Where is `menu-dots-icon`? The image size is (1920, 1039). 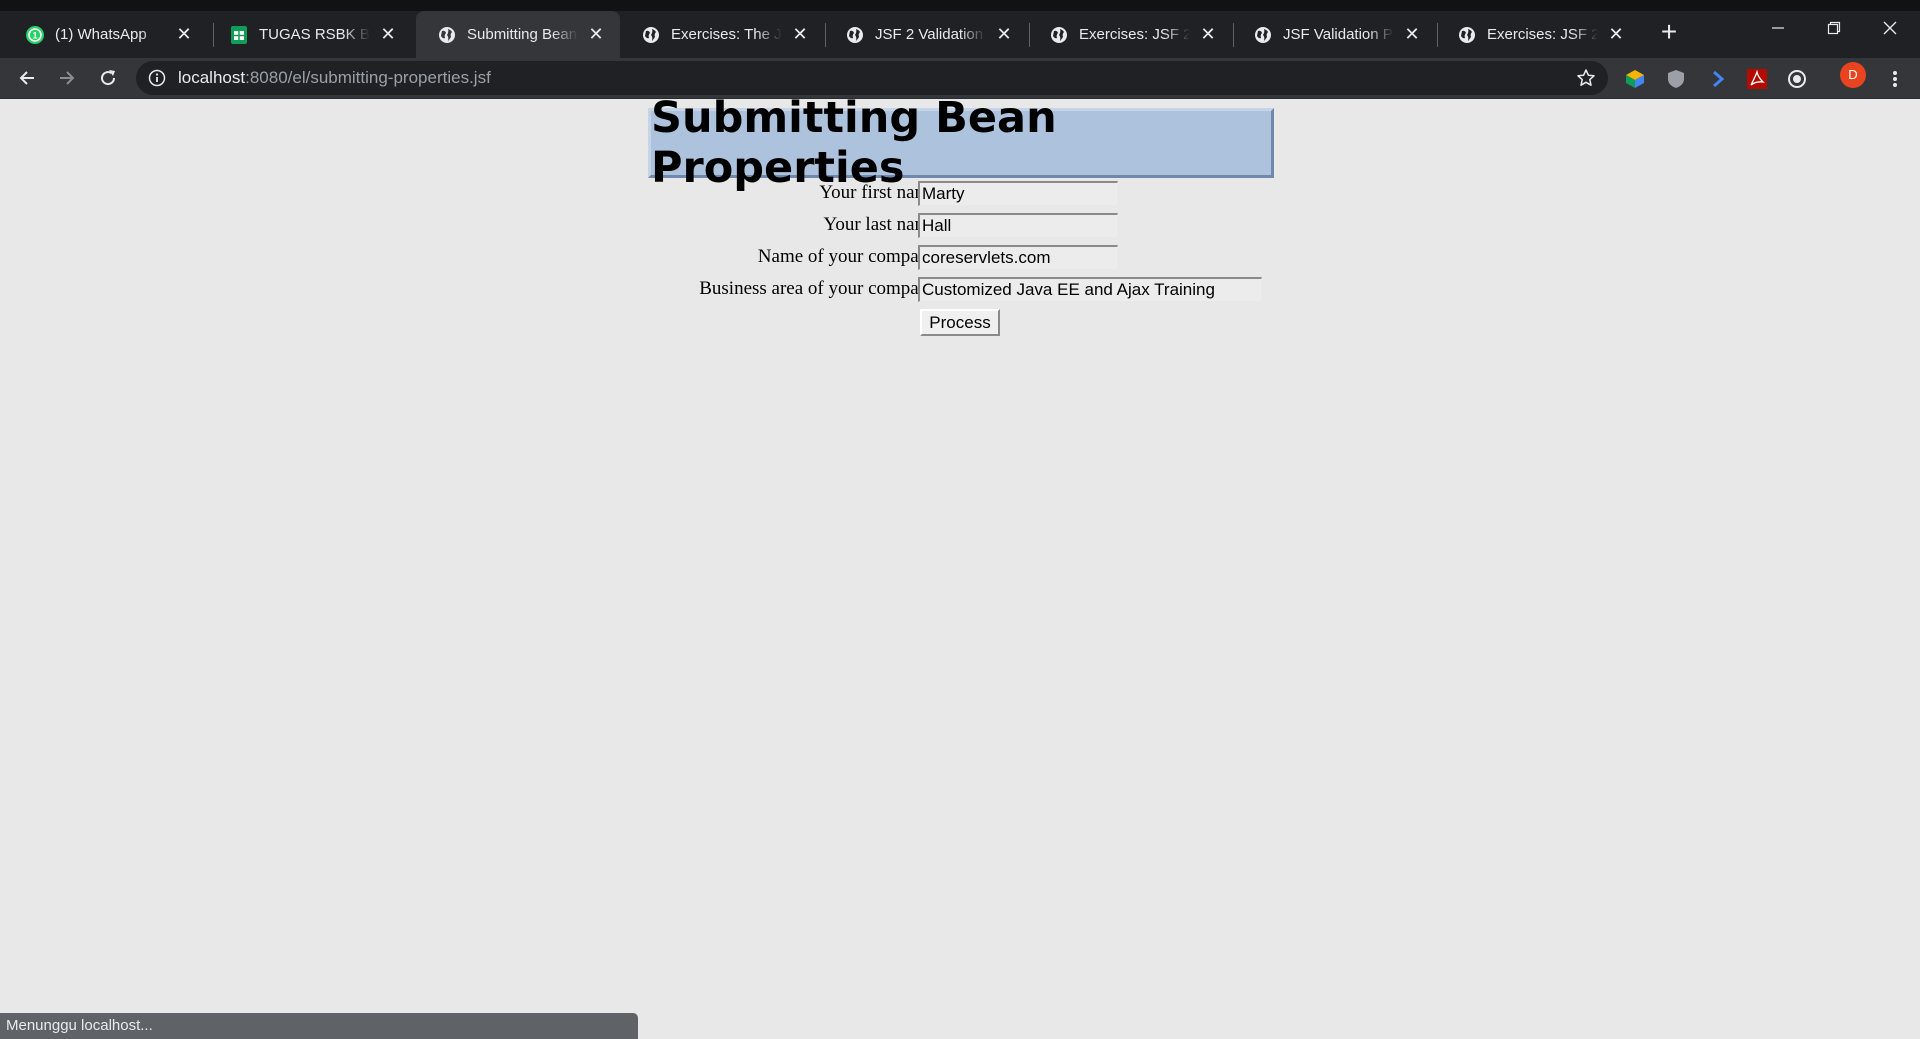
menu-dots-icon is located at coordinates (1895, 79).